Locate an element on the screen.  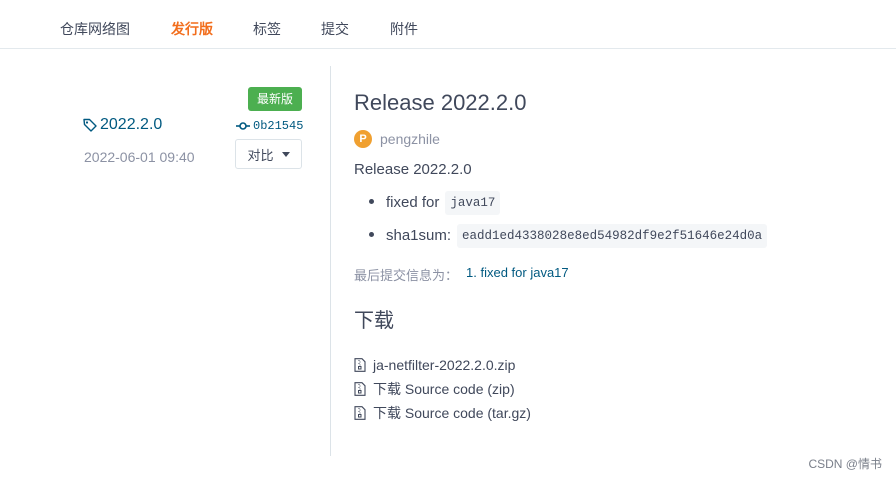
release-date: 2022-06-01 09:40 is located at coordinates (139, 157).